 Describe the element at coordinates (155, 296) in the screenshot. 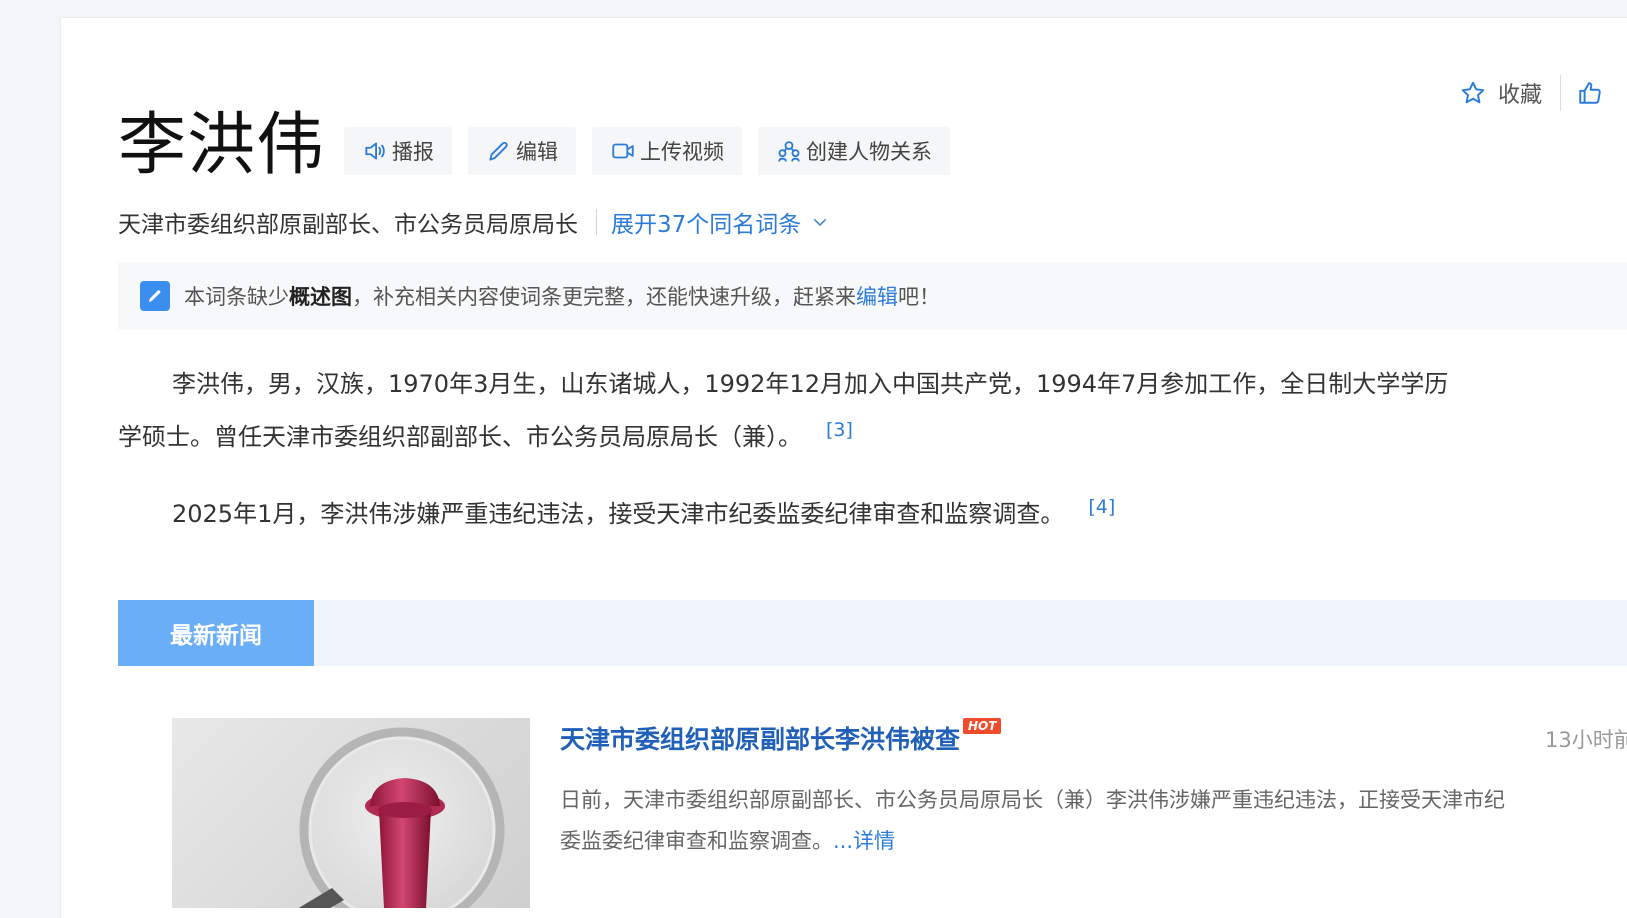

I see `edit-note-icon` at that location.